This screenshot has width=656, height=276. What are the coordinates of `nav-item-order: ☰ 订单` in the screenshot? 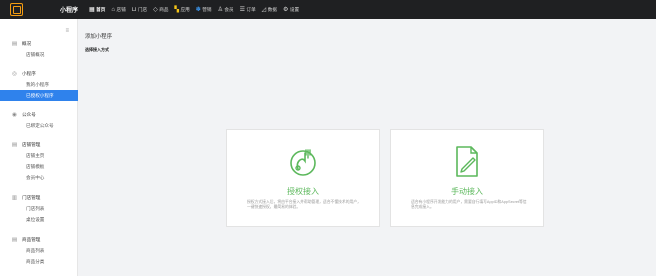 It's located at (248, 9).